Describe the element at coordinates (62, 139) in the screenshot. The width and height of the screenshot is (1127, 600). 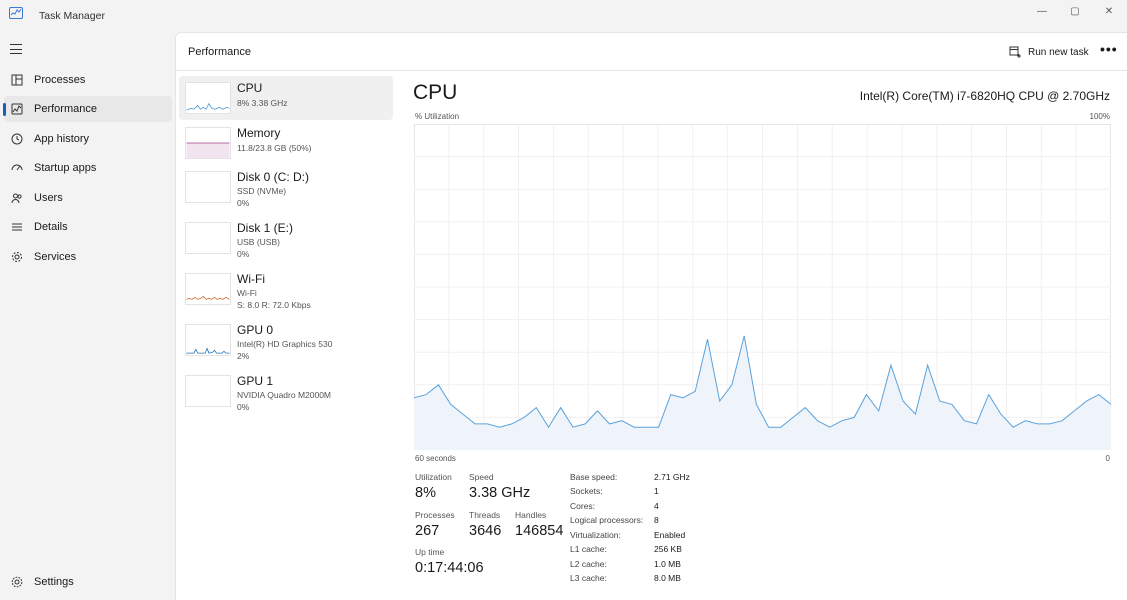
I see `sidebar-item-label: App history` at that location.